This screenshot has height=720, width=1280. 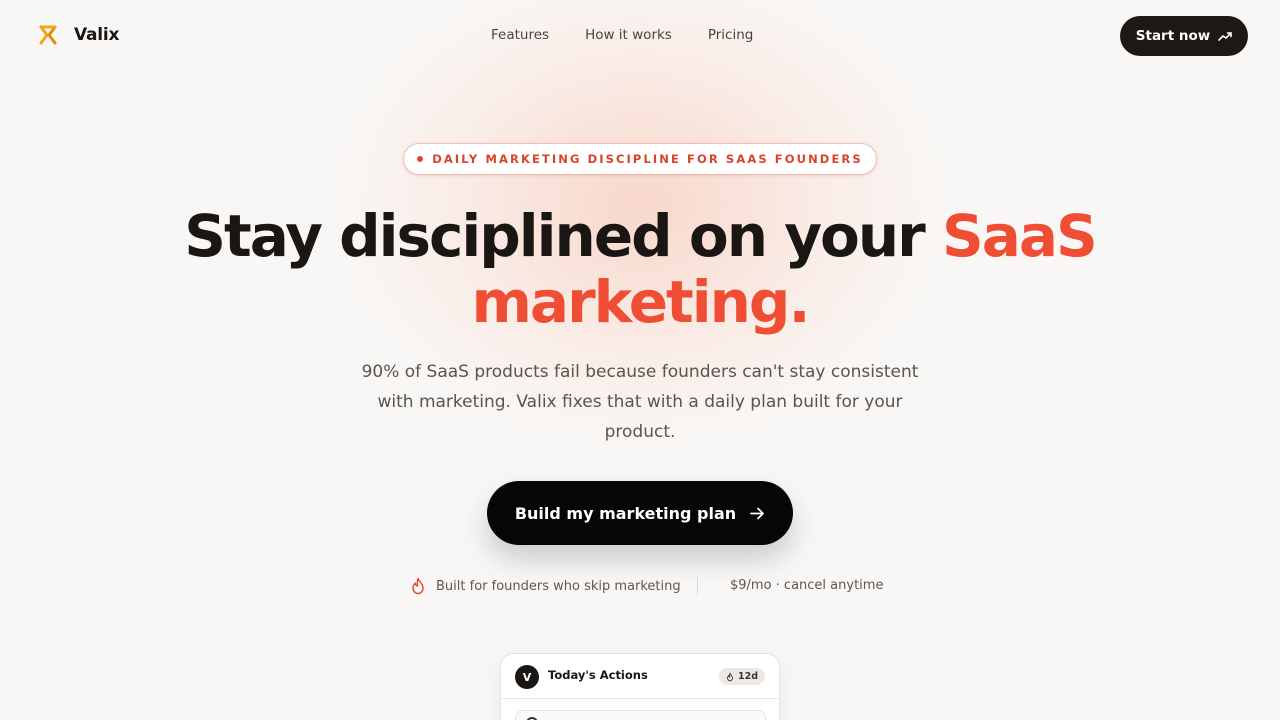 I want to click on nav-link-pricing: Pricing, so click(x=731, y=35).